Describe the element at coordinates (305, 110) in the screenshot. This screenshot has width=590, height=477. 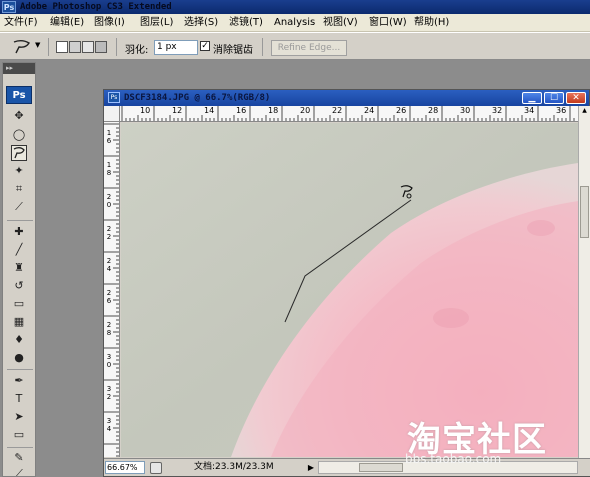
I see `ruler-label: 20` at that location.